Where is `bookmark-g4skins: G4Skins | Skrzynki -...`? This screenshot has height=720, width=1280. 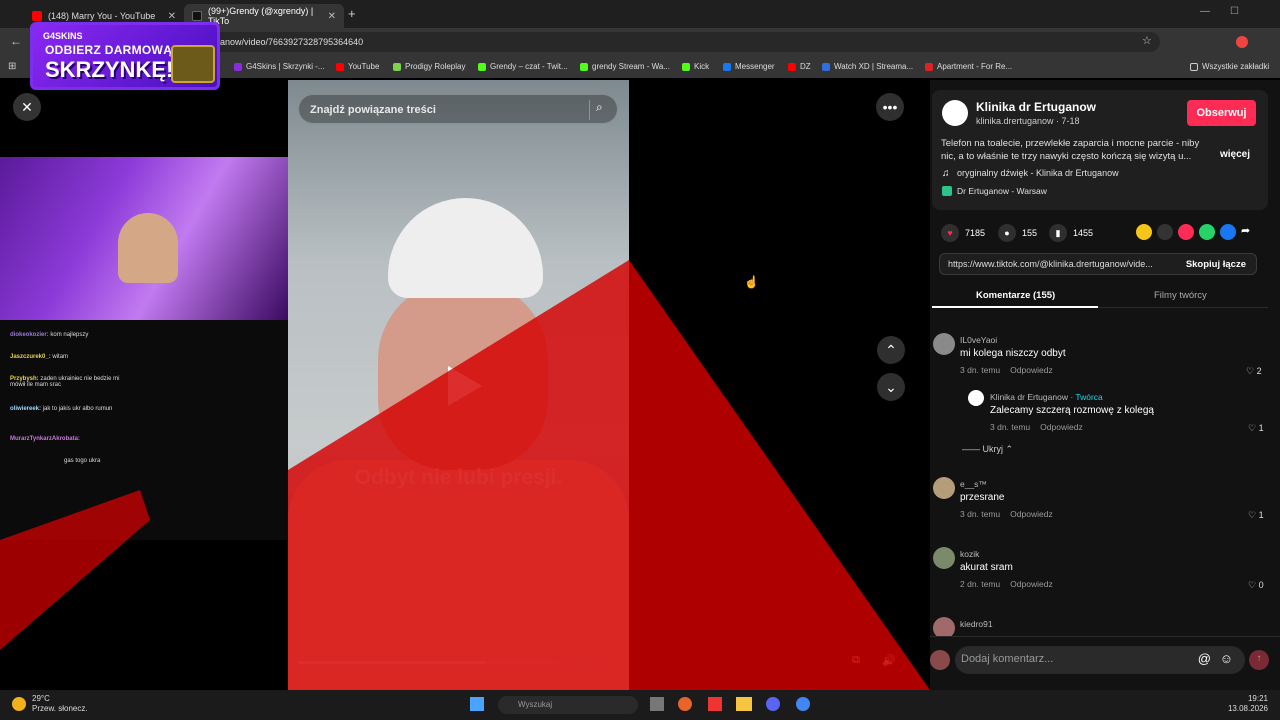 bookmark-g4skins: G4Skins | Skrzynki -... is located at coordinates (279, 66).